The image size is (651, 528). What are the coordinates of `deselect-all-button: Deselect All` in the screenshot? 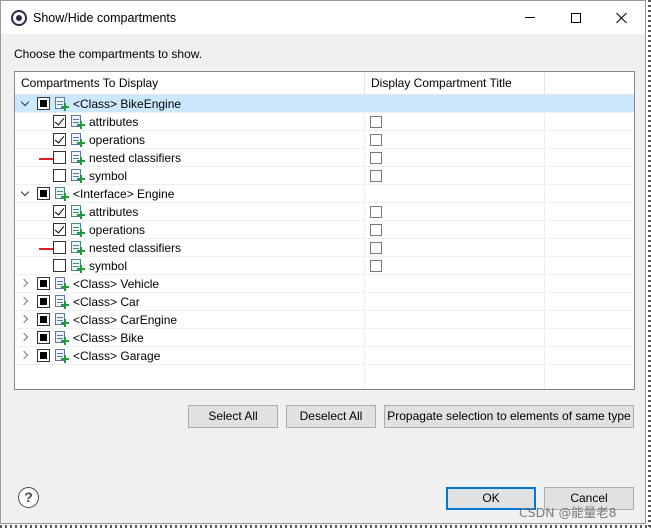 It's located at (331, 416).